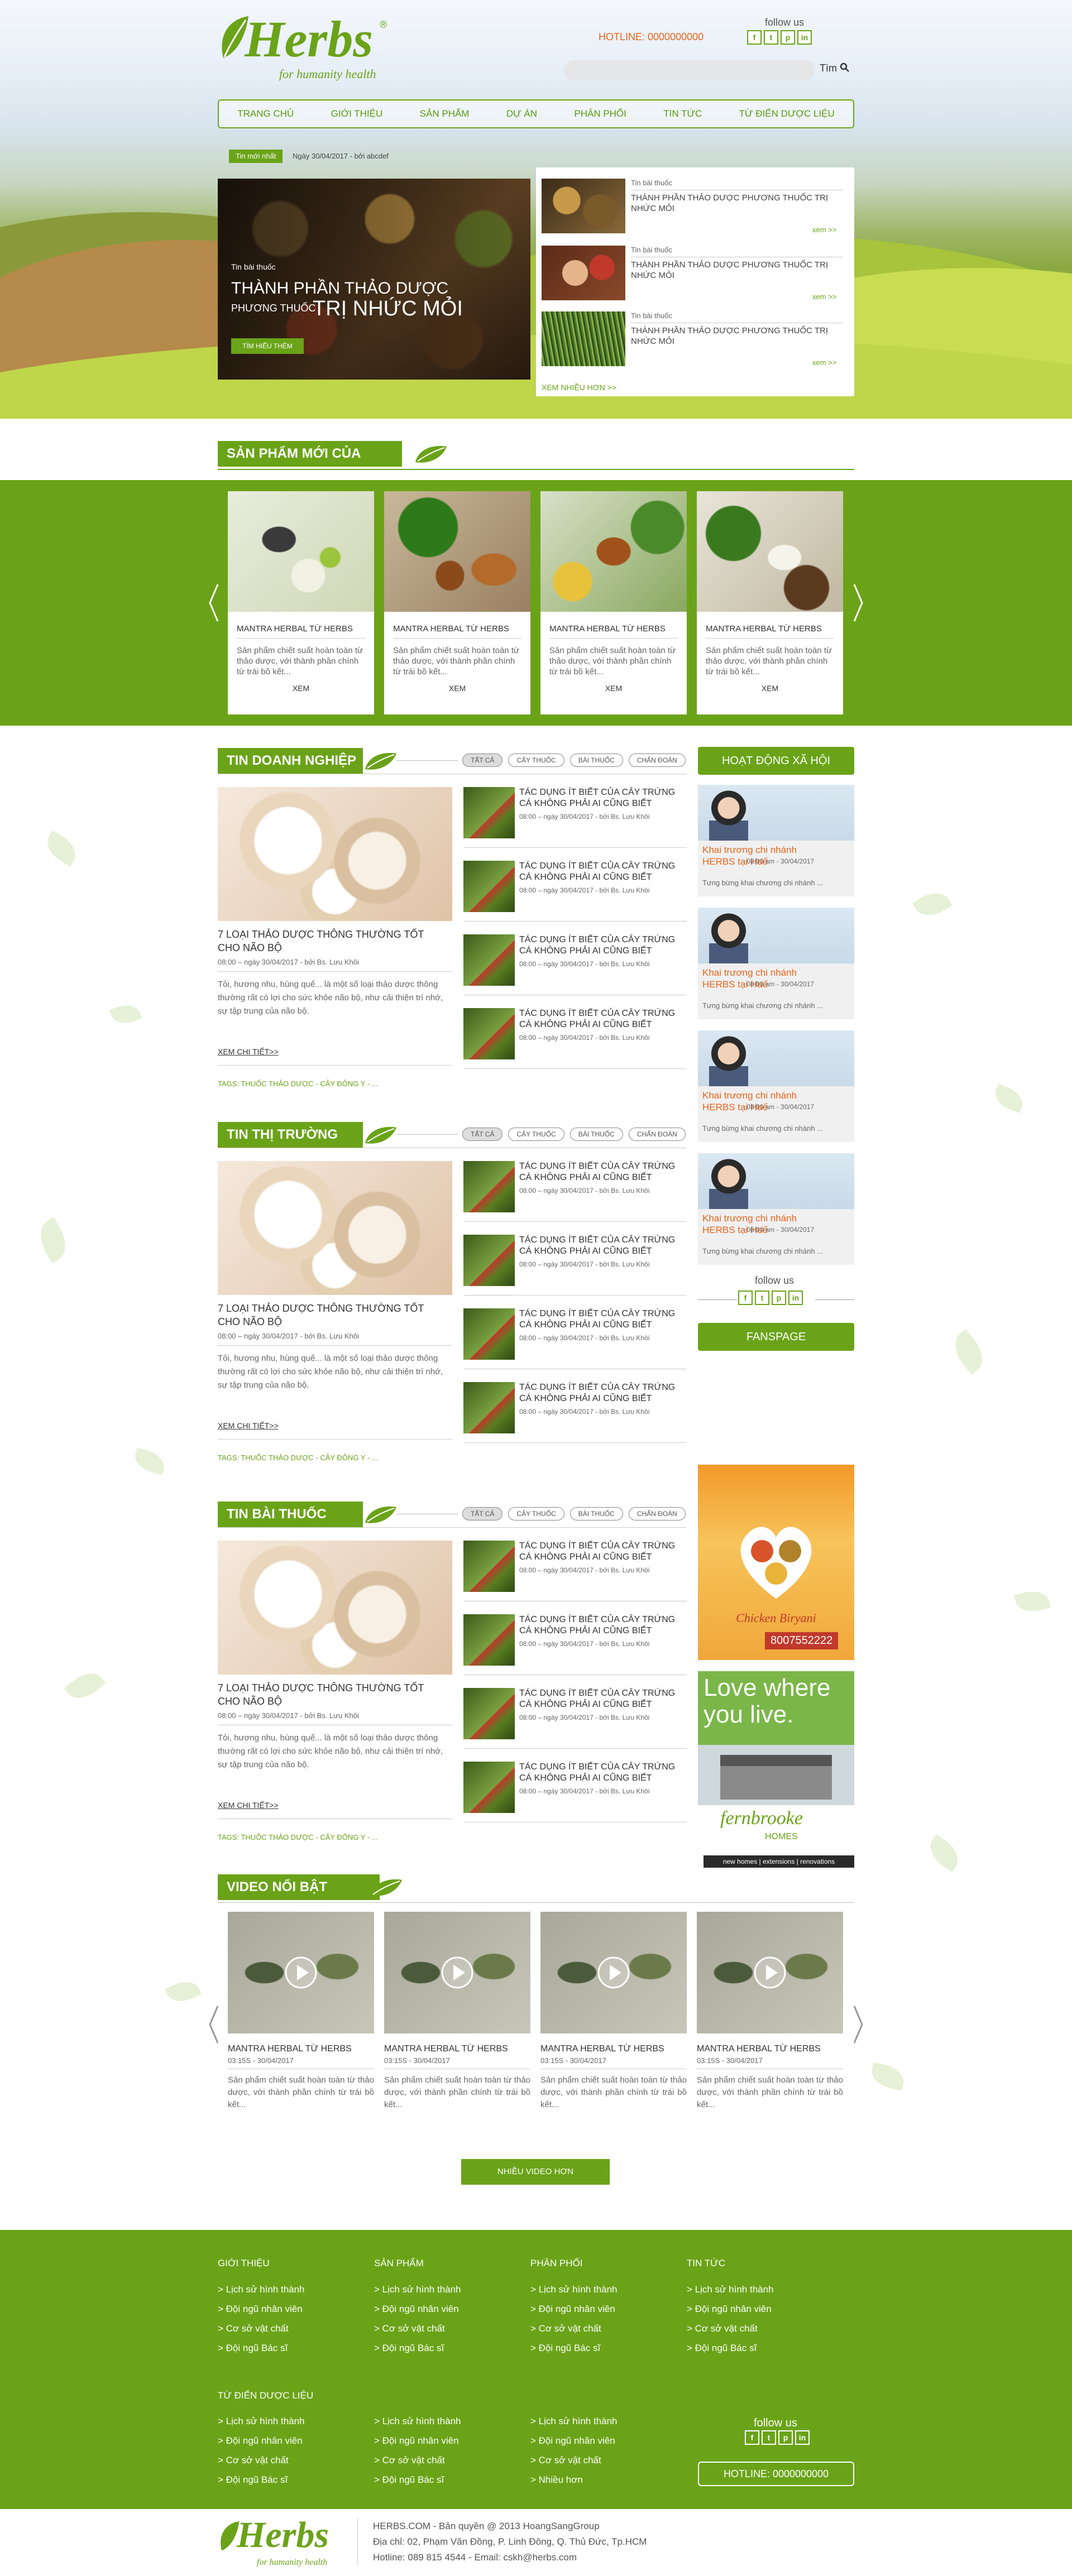 The image size is (1072, 2576). I want to click on nav-home: TRANG CHỦ, so click(265, 113).